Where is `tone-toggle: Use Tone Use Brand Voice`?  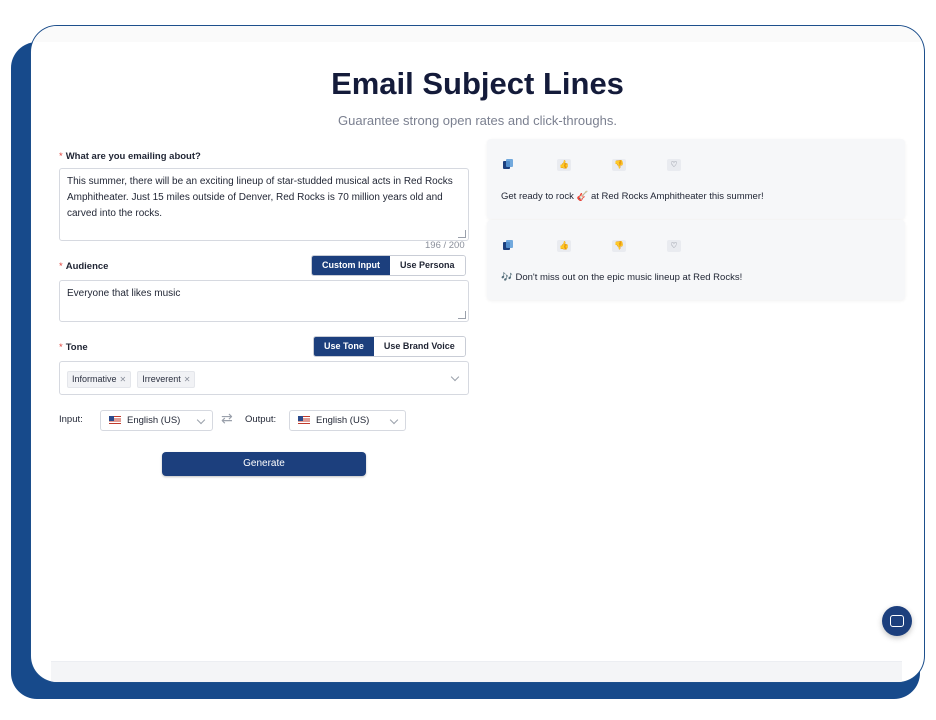
tone-toggle: Use Tone Use Brand Voice is located at coordinates (389, 346).